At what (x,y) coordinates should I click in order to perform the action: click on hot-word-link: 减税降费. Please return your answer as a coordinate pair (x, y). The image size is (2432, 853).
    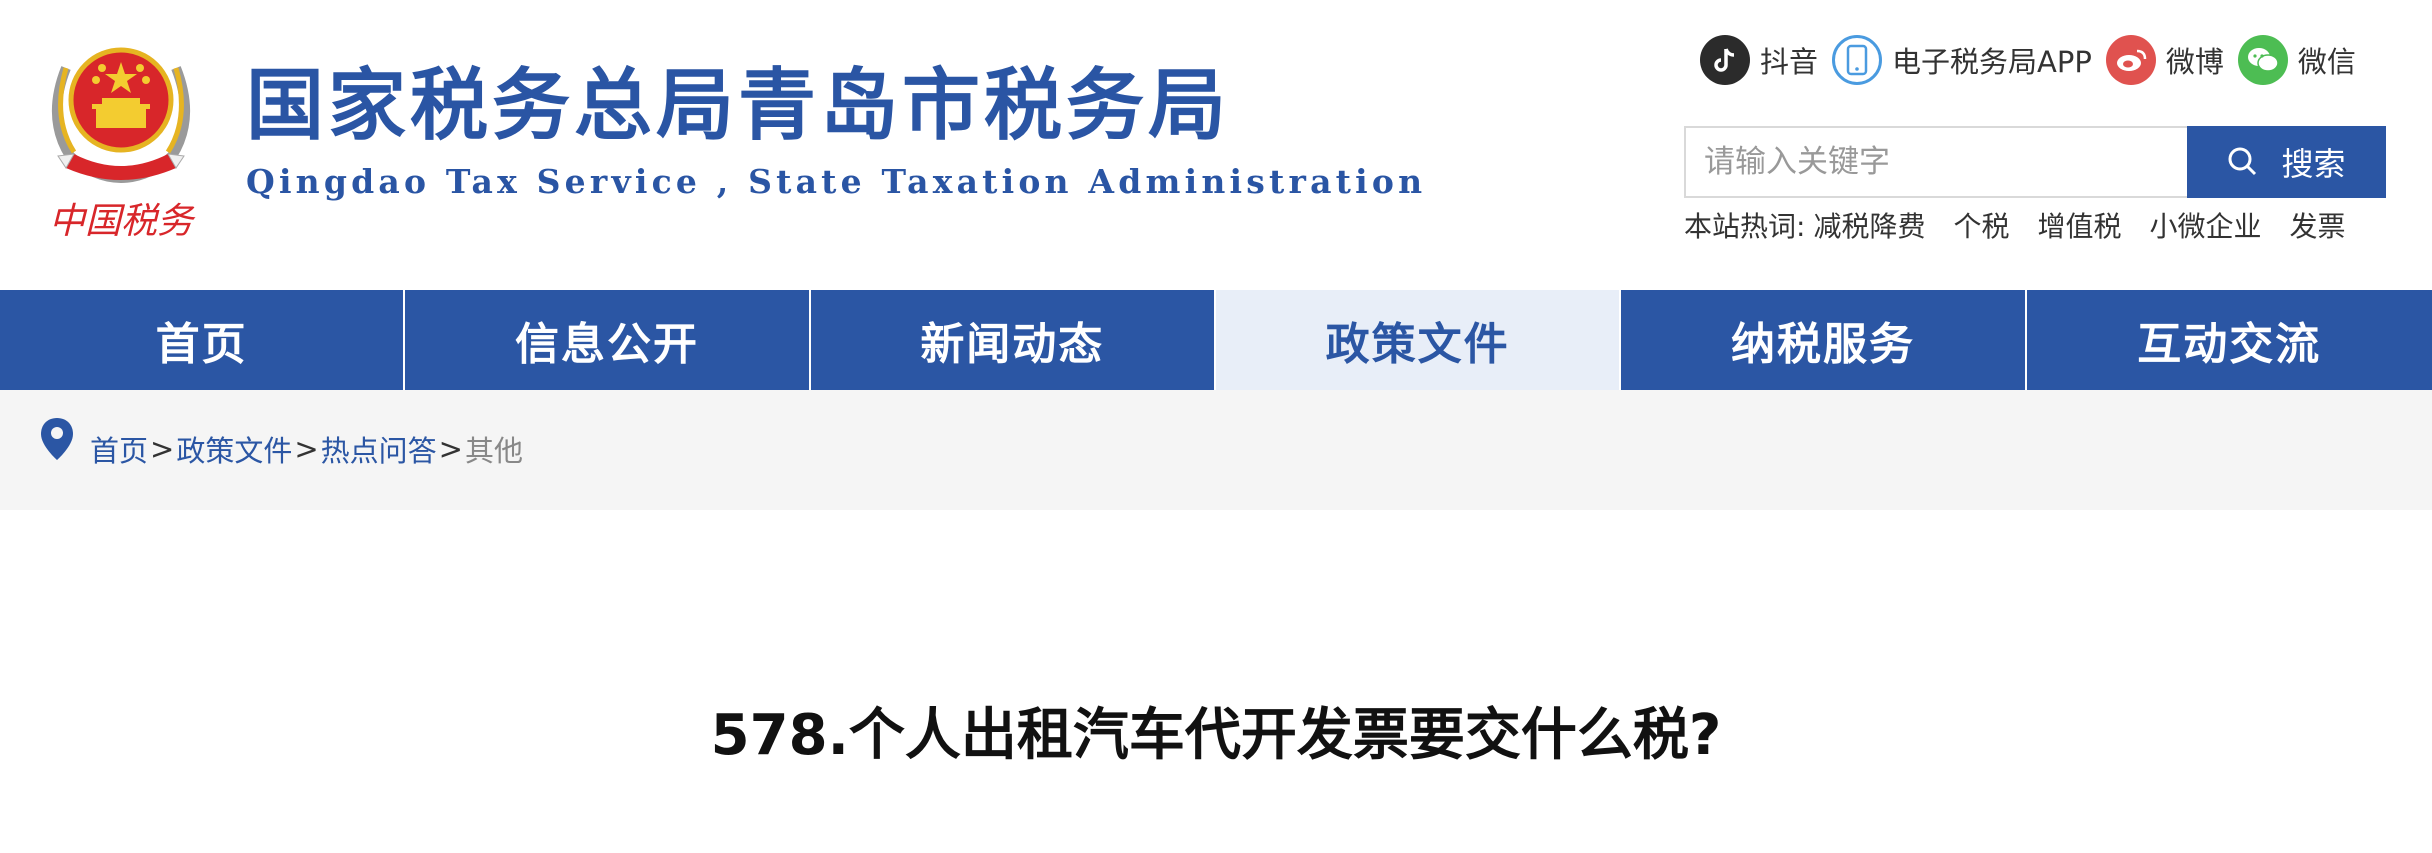
    Looking at the image, I should click on (1869, 225).